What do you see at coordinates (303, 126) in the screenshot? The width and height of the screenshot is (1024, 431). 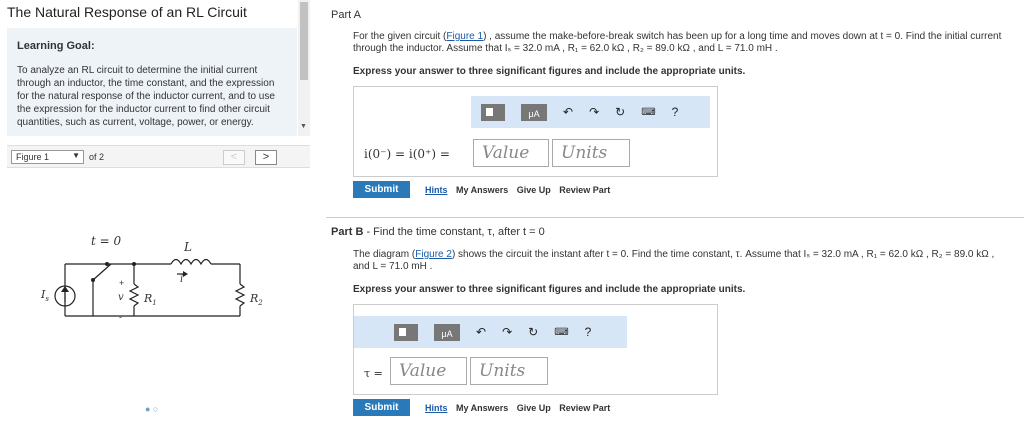 I see `scroll-down-arrow-icon: ▼` at bounding box center [303, 126].